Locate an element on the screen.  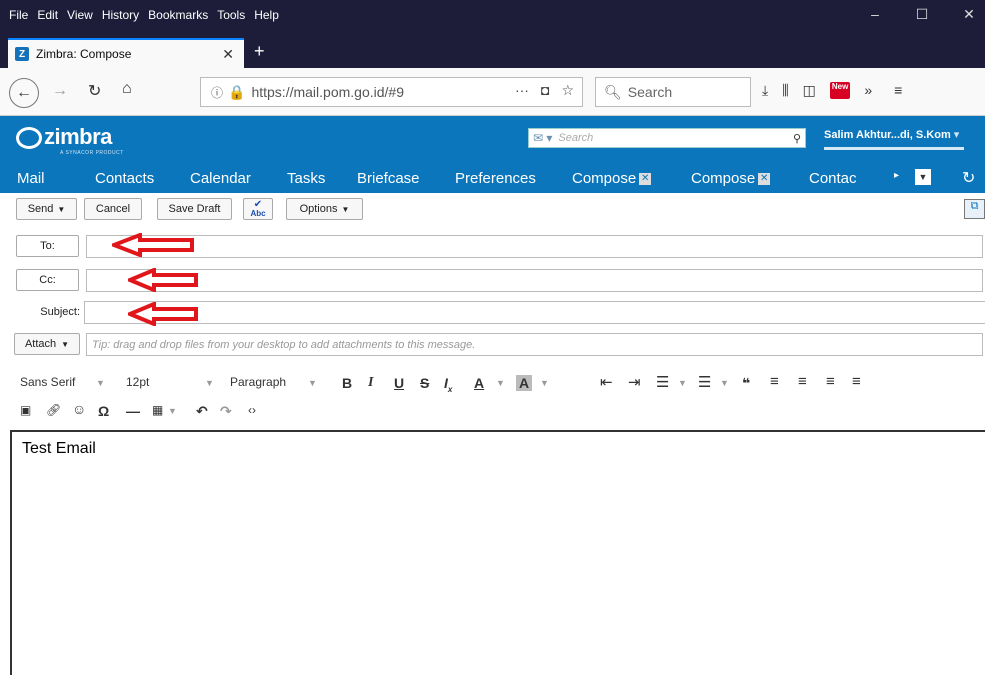
spellcheck-button: ✔ Abc is located at coordinates (258, 209).